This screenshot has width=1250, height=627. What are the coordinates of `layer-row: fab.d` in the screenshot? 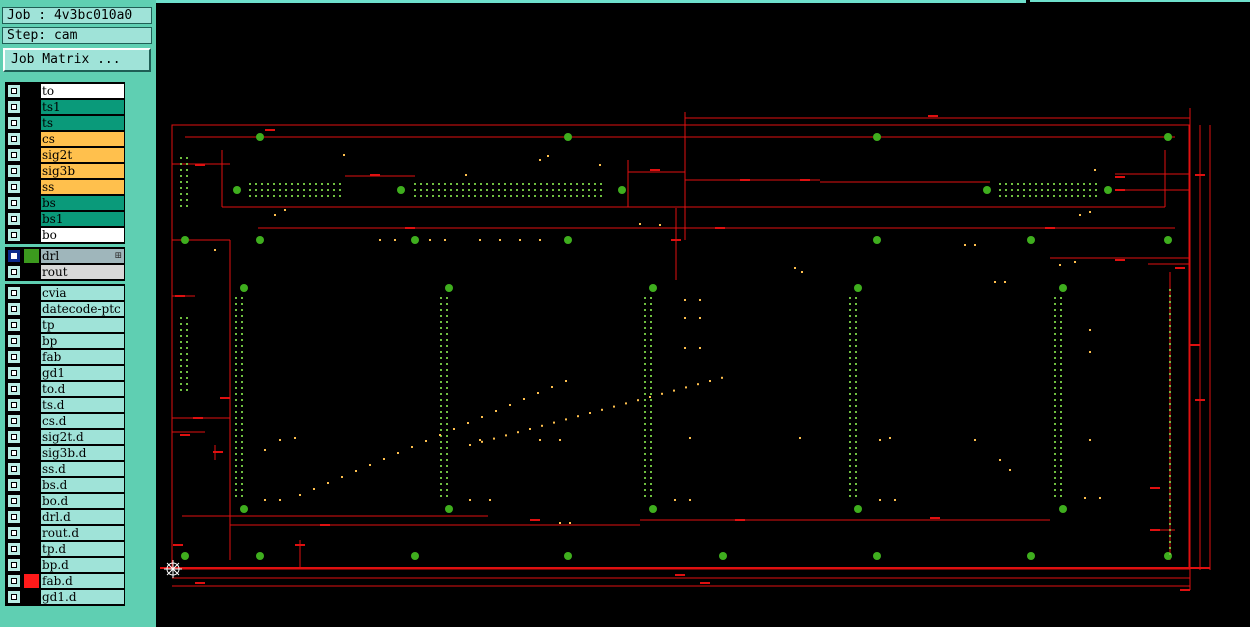 It's located at (65, 581).